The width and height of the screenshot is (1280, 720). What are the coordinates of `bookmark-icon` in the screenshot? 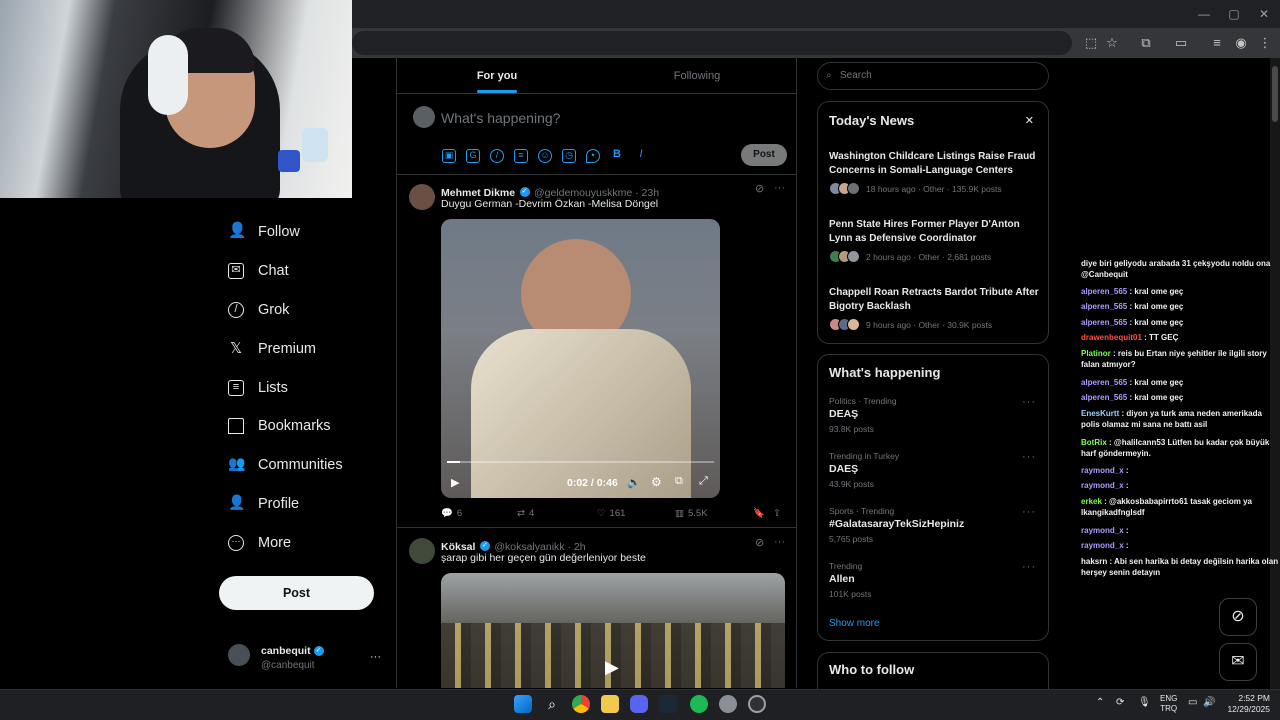 It's located at (236, 426).